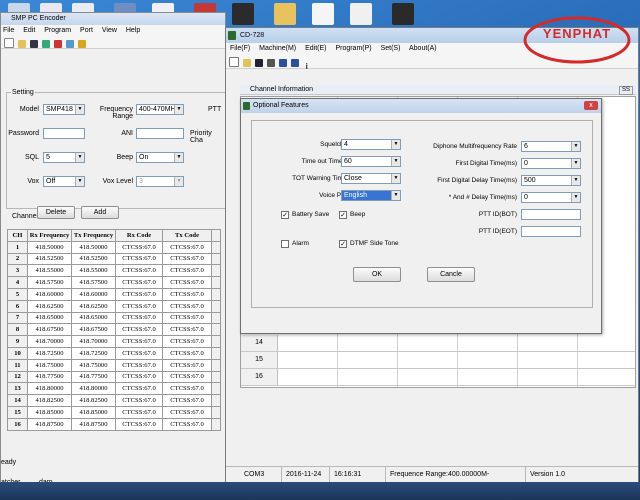  I want to click on column-header: Rx Frequency, so click(49, 235).